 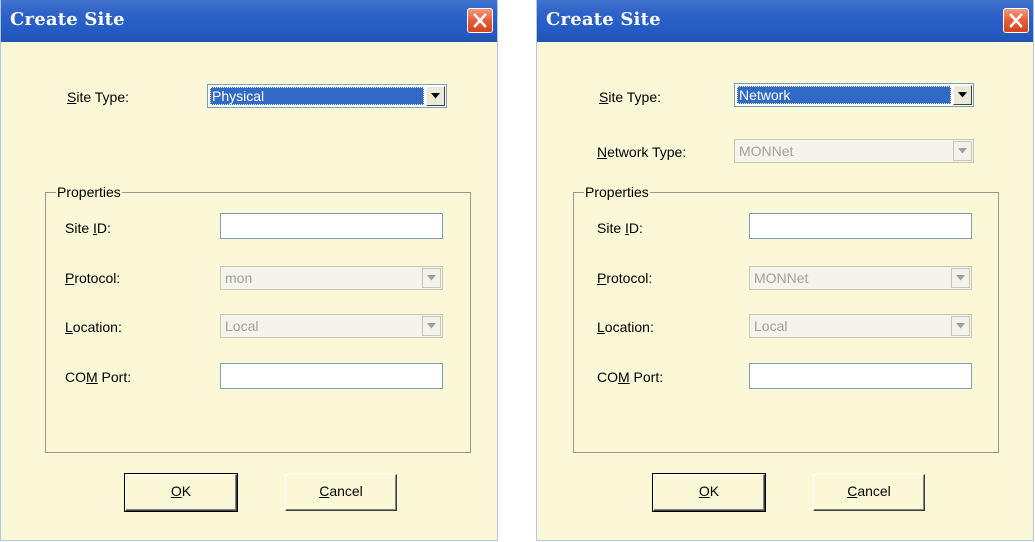 I want to click on site-type-select: Network, so click(x=854, y=95).